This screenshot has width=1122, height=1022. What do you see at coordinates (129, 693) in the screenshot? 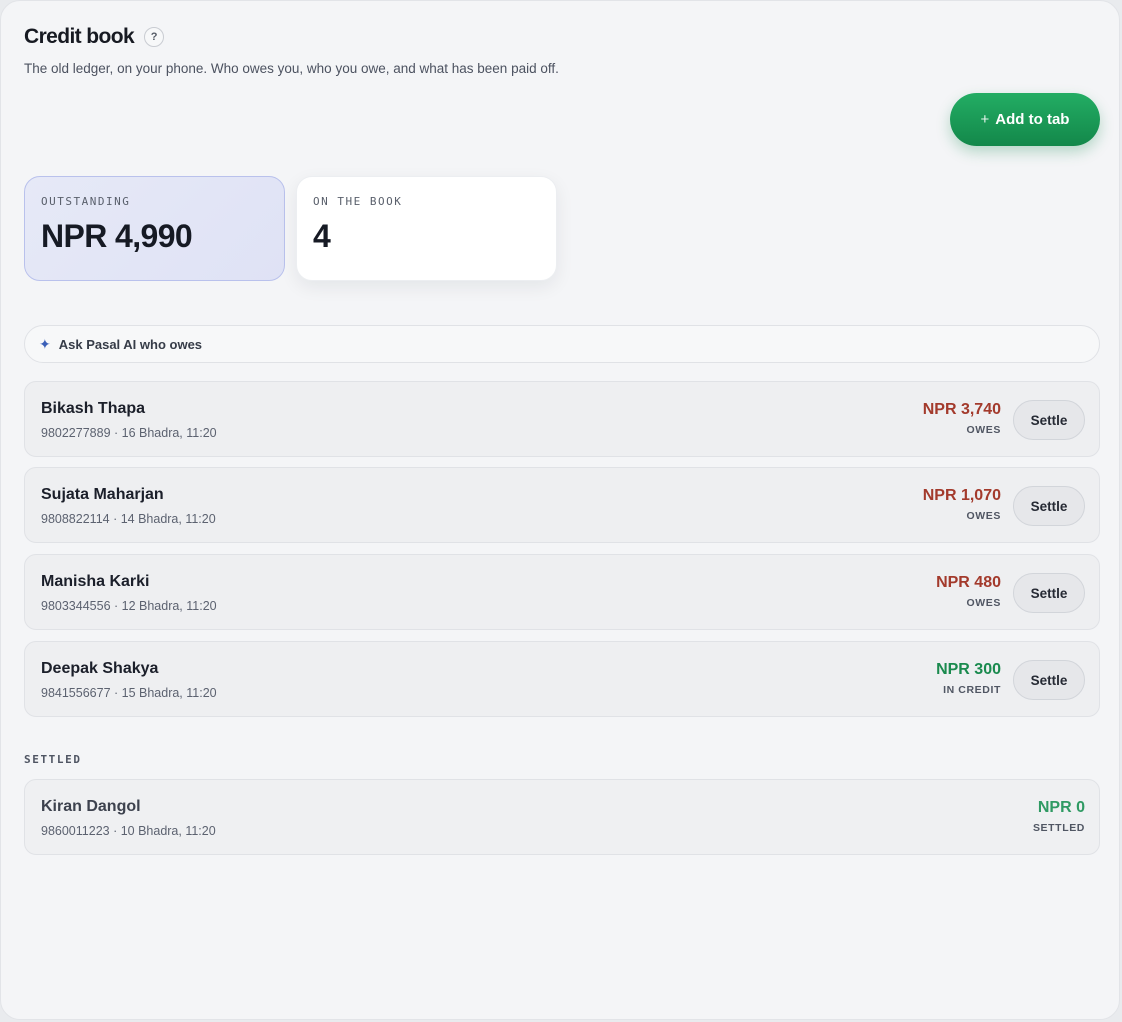
I see `customer-meta: 9841556677 · 15 Bhadra, 11:20` at bounding box center [129, 693].